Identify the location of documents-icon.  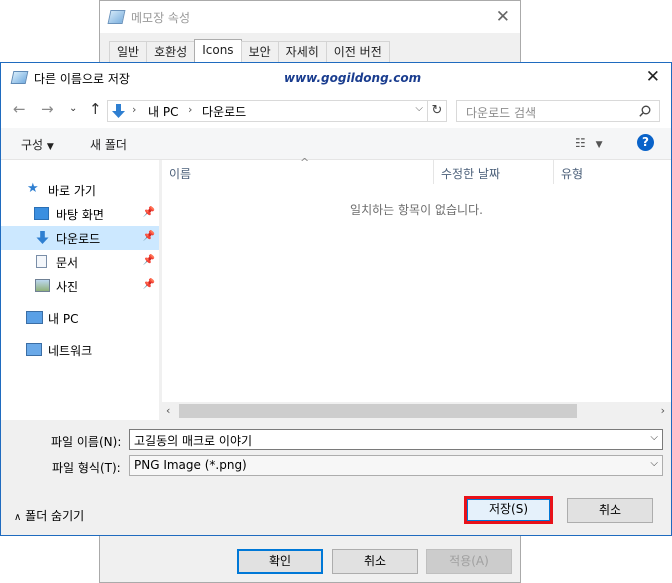
(41, 261).